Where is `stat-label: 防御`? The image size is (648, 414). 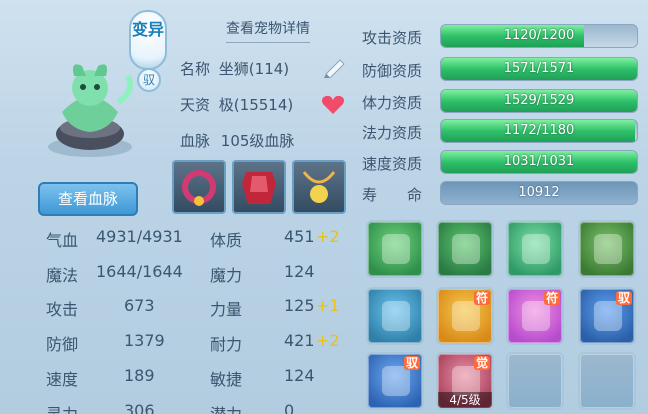
stat-label: 防御 is located at coordinates (62, 344).